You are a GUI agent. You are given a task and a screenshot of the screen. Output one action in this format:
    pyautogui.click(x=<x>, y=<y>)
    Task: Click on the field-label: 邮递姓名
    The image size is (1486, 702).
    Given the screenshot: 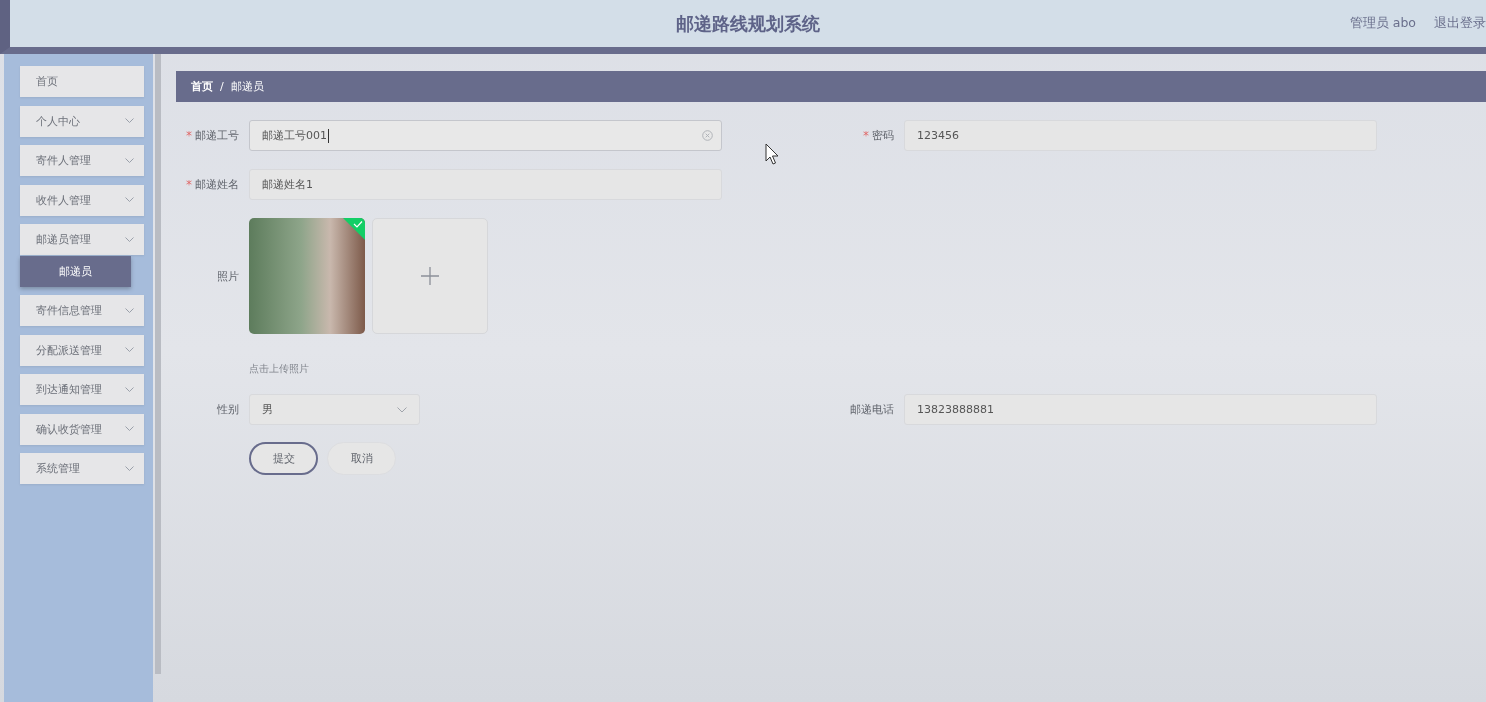 What is the action you would take?
    pyautogui.click(x=212, y=184)
    